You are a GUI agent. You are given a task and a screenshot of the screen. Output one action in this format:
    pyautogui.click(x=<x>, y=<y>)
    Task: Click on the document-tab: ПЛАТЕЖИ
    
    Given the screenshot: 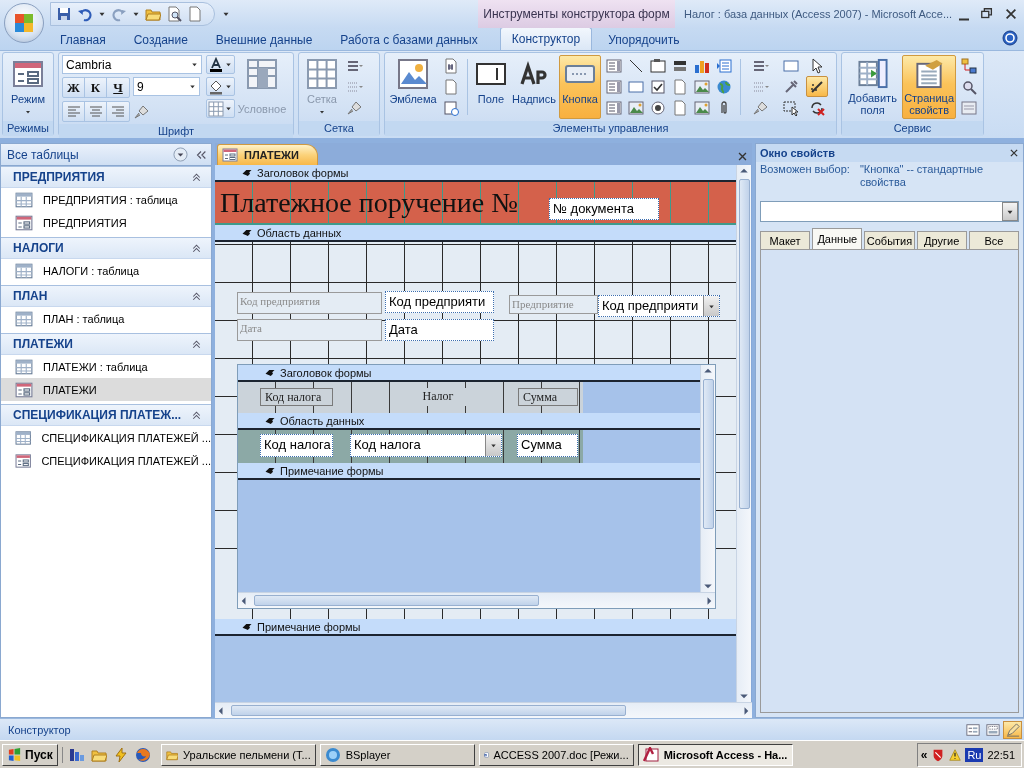 What is the action you would take?
    pyautogui.click(x=267, y=154)
    